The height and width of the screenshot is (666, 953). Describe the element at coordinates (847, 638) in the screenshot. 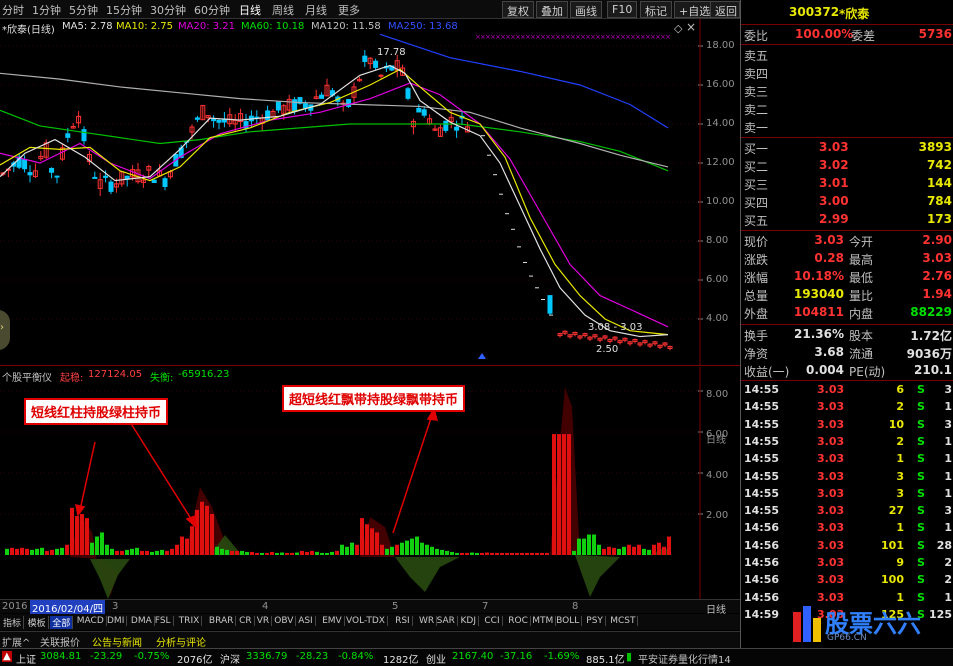

I see `watermark-url: GP66.CN` at that location.